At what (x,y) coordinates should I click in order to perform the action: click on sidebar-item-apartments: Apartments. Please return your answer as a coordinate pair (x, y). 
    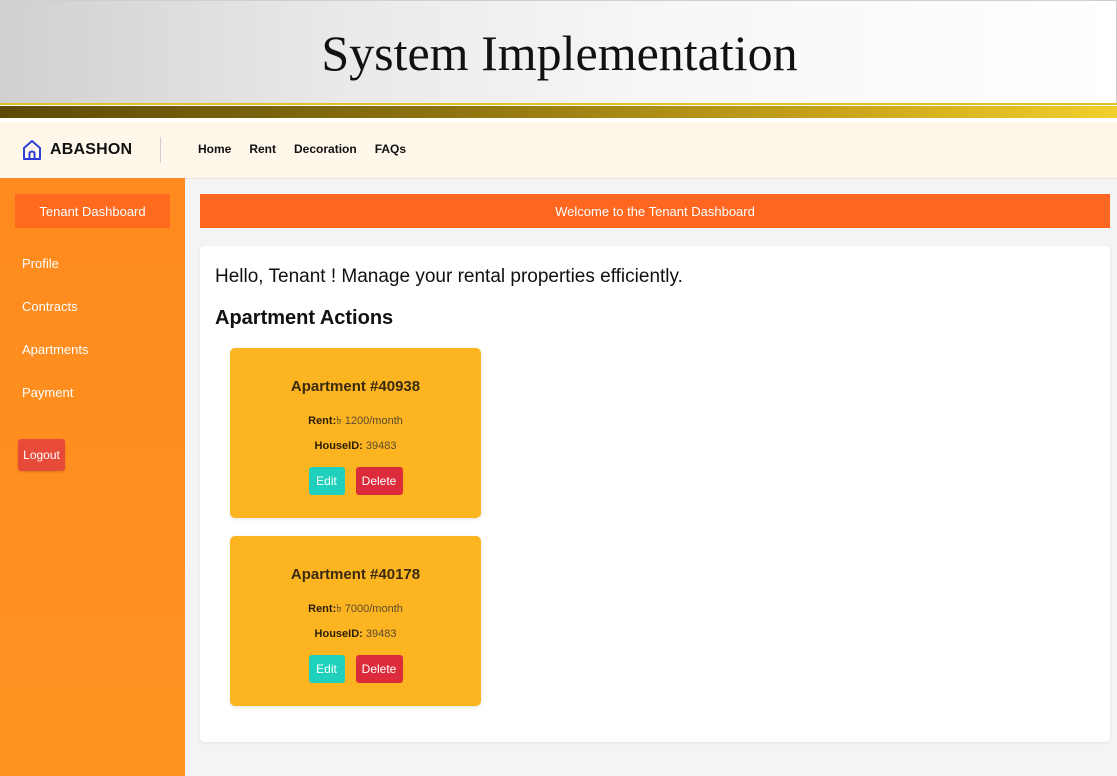
    Looking at the image, I should click on (55, 349).